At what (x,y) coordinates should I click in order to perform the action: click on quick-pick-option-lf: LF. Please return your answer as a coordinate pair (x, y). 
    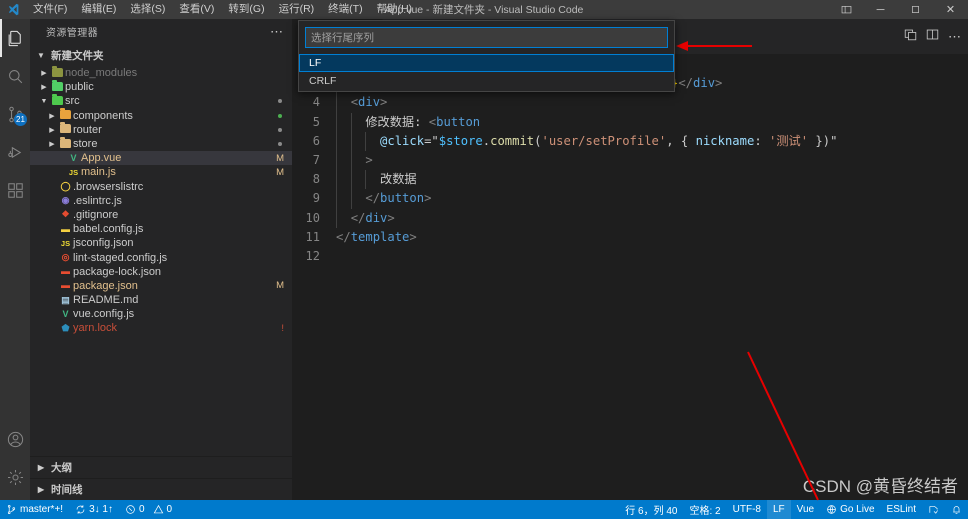
    Looking at the image, I should click on (486, 63).